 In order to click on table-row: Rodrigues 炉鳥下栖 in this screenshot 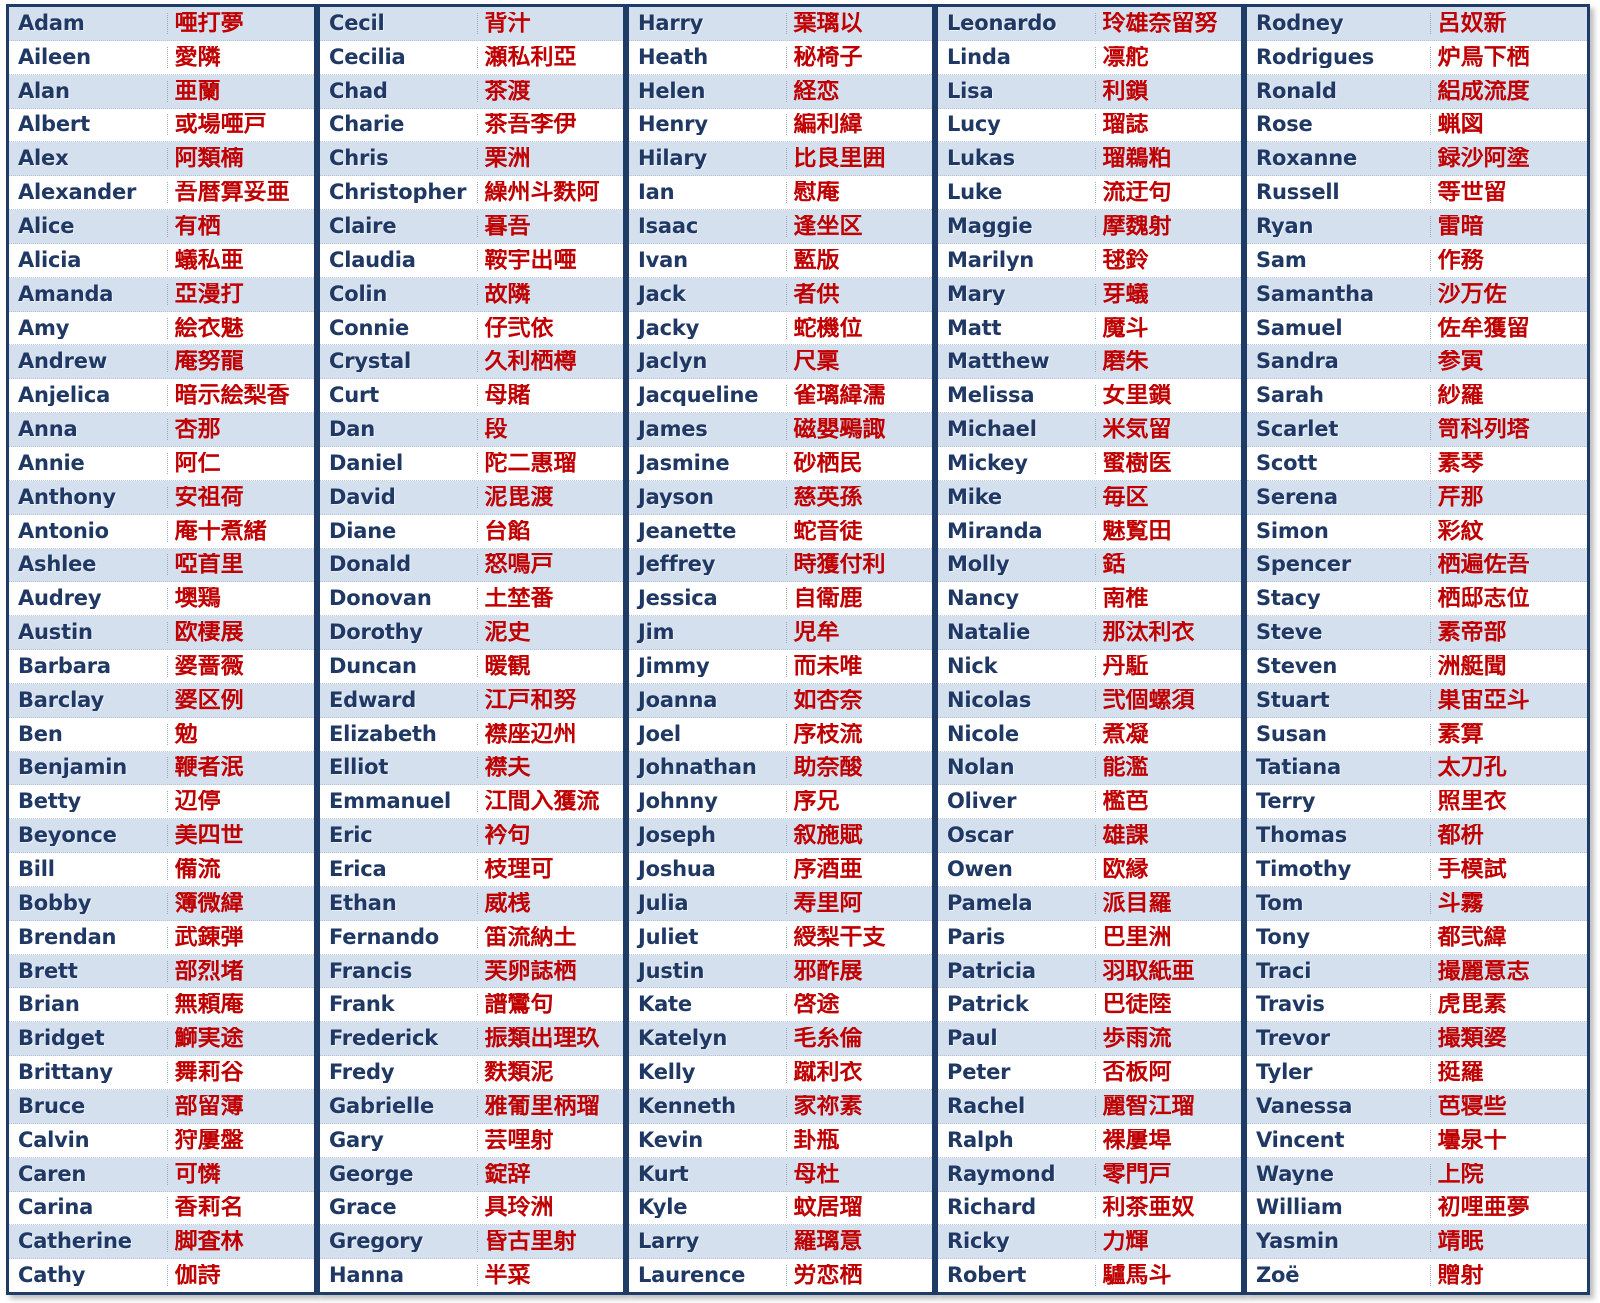, I will do `click(1417, 57)`.